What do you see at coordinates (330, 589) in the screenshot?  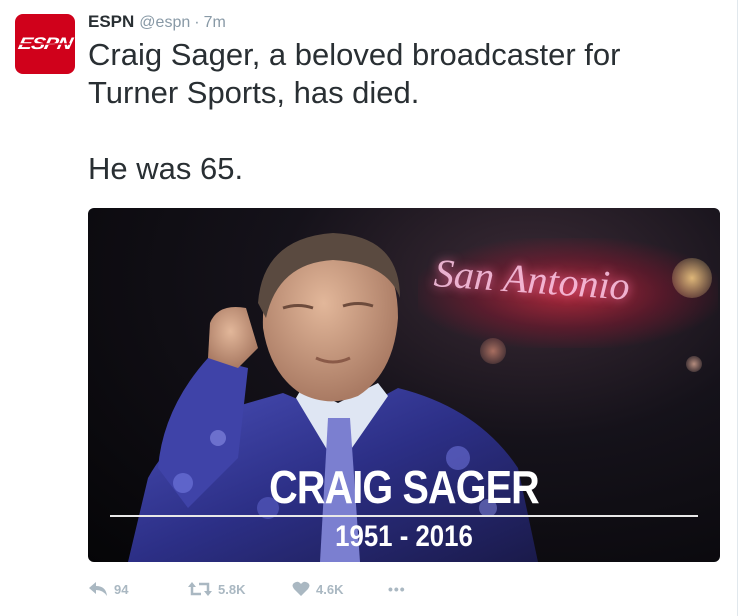 I see `like-count: 4.6K` at bounding box center [330, 589].